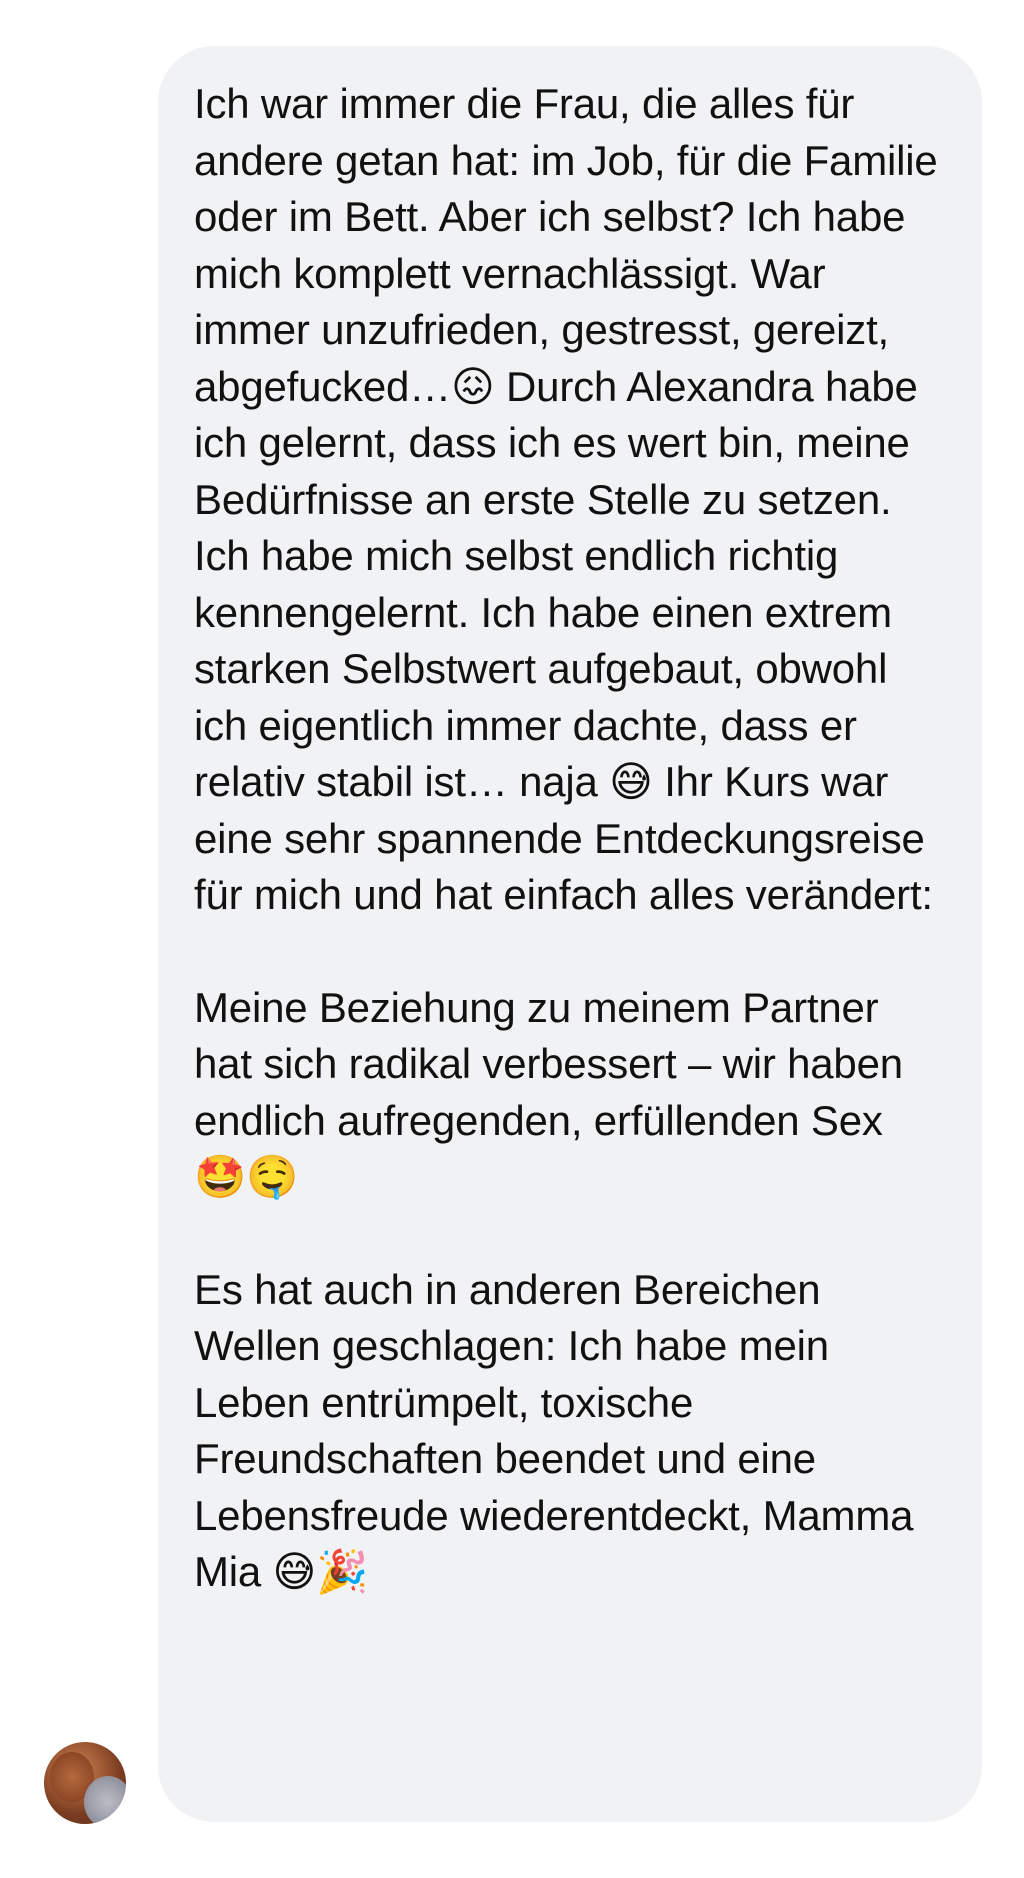 The width and height of the screenshot is (1024, 1878). I want to click on avatar-shade-shape, so click(105, 1800).